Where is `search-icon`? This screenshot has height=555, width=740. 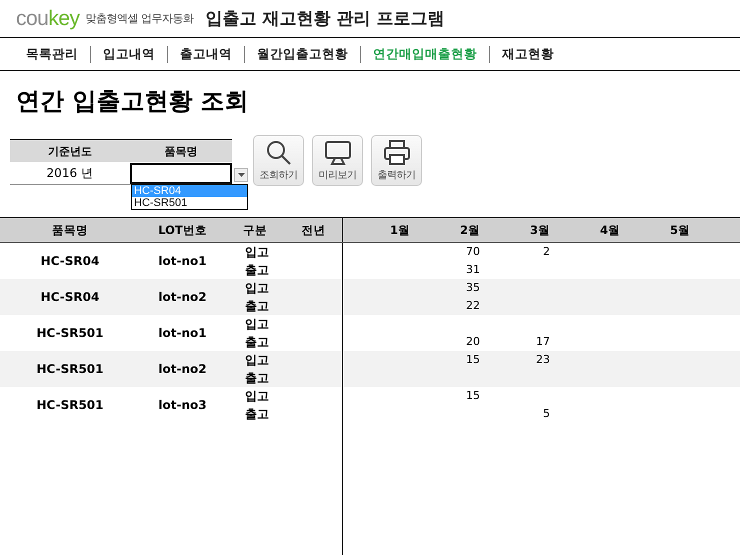
search-icon is located at coordinates (279, 153).